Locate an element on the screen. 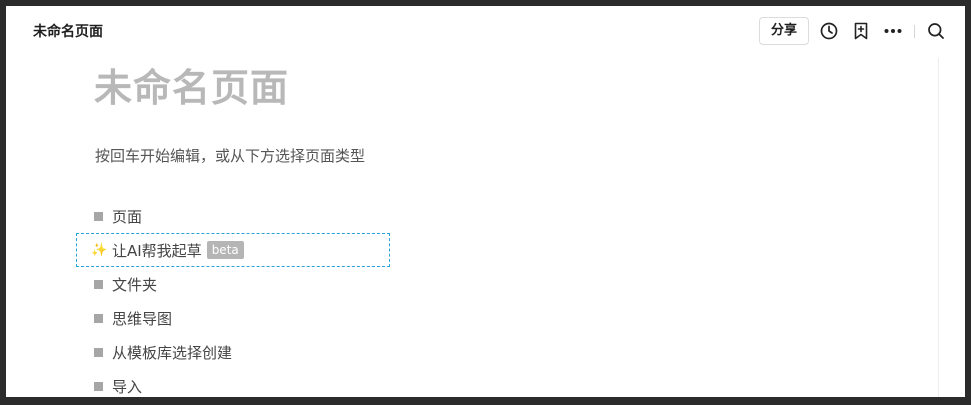 This screenshot has width=971, height=405. document-title: 未命名页面 is located at coordinates (68, 32).